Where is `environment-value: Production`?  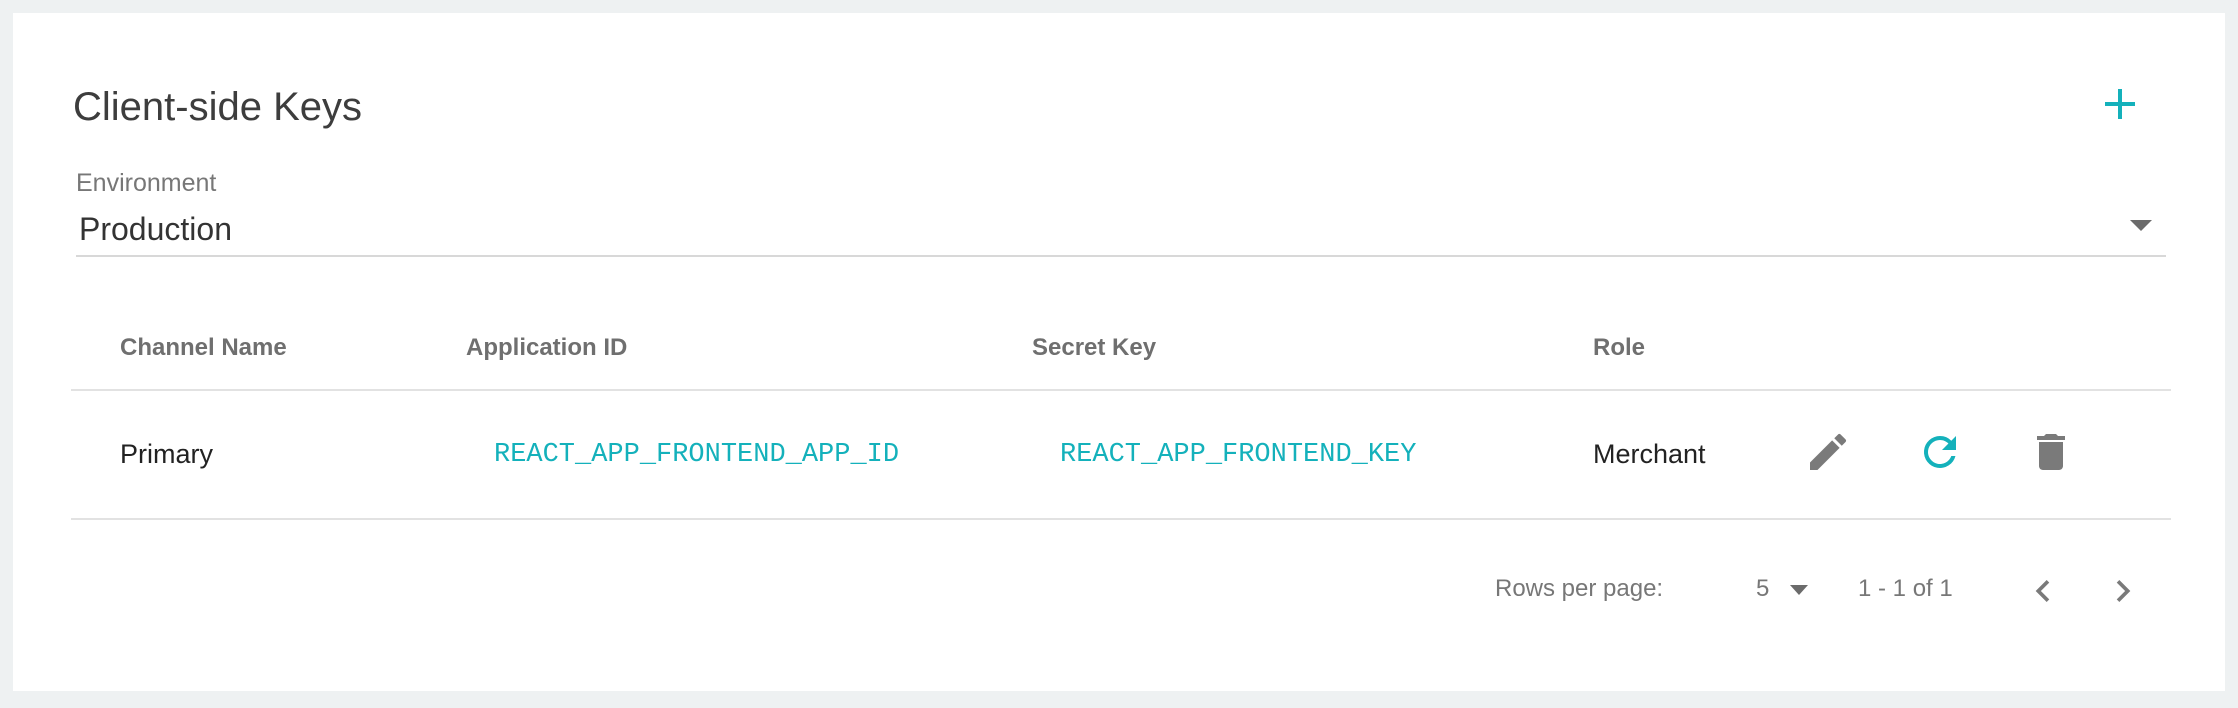 environment-value: Production is located at coordinates (155, 229).